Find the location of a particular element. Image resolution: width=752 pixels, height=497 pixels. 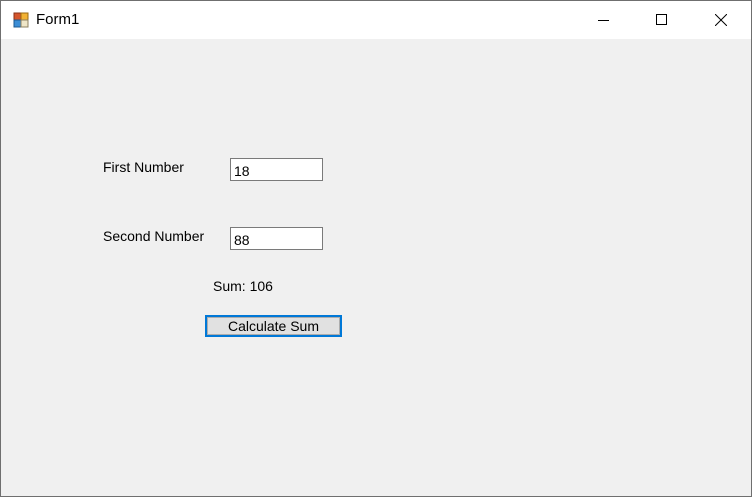

first-number-label: First Number is located at coordinates (143, 167).